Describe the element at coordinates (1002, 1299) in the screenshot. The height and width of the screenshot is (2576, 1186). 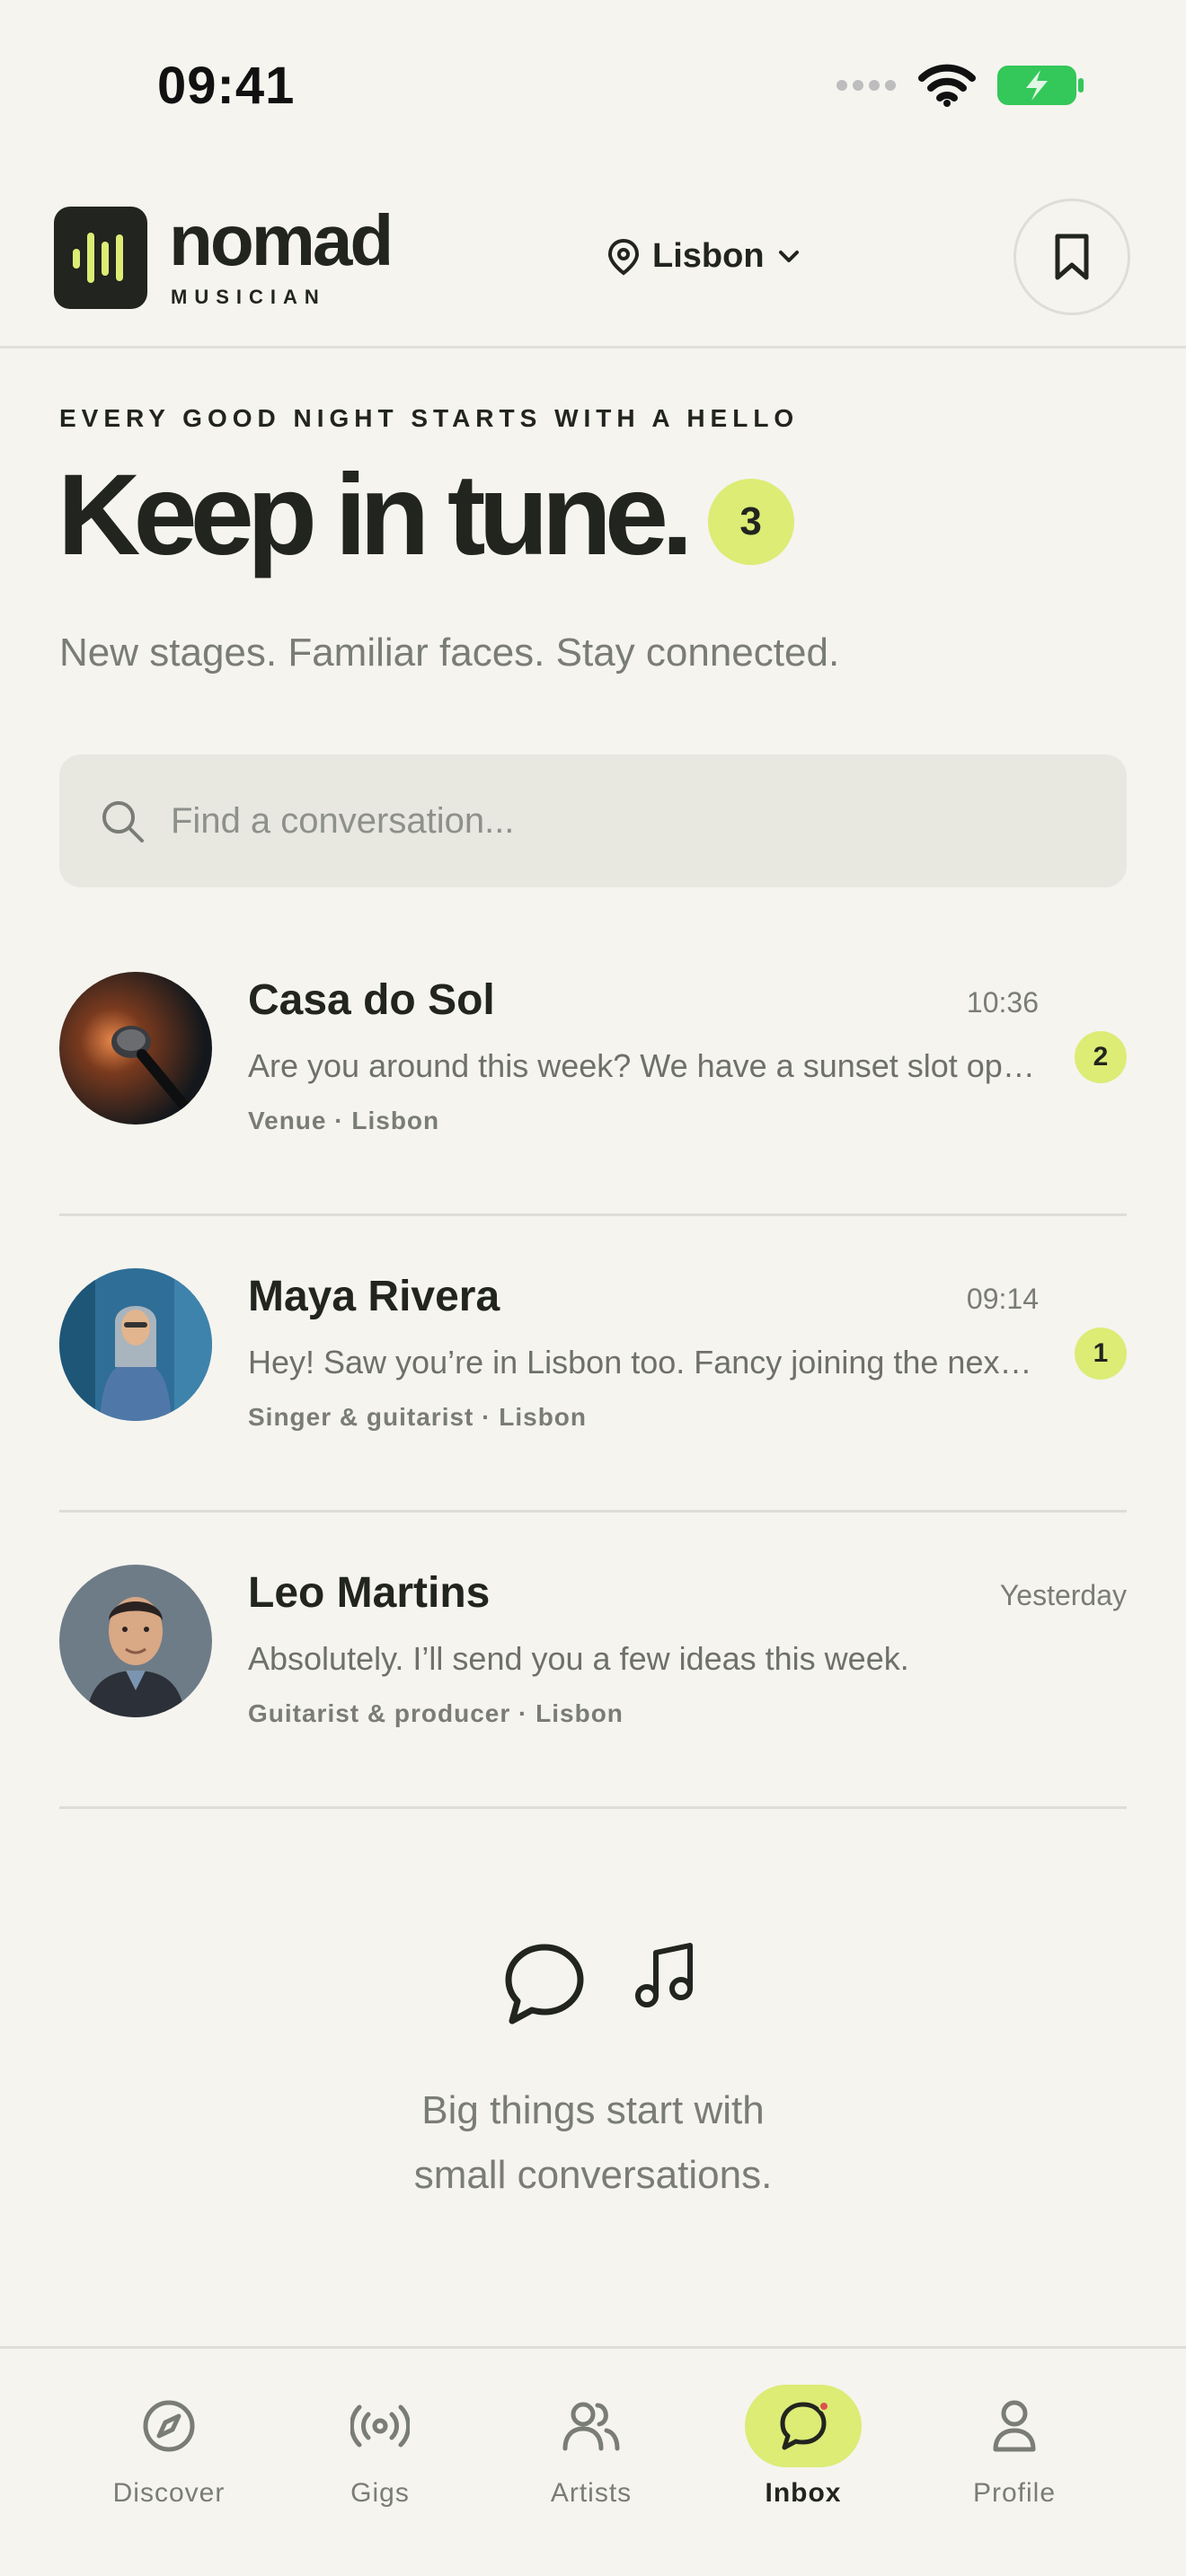
I see `conversation-time: 09:14` at that location.